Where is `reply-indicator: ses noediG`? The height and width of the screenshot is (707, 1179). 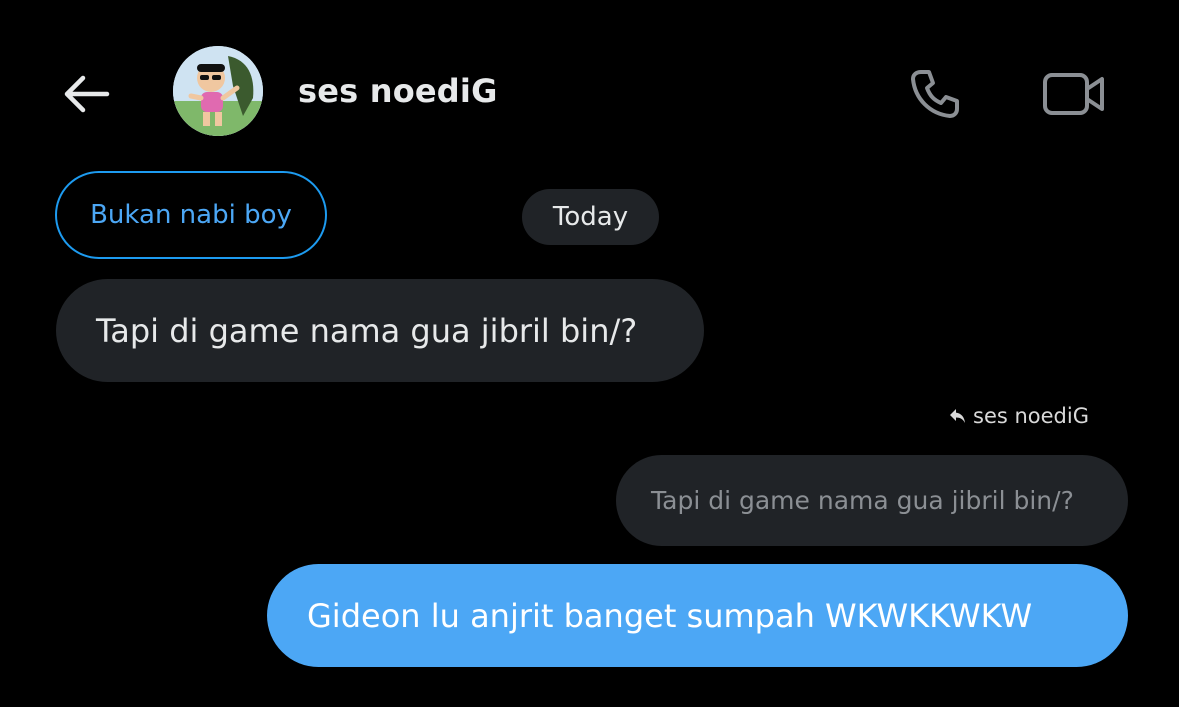 reply-indicator: ses noediG is located at coordinates (1019, 416).